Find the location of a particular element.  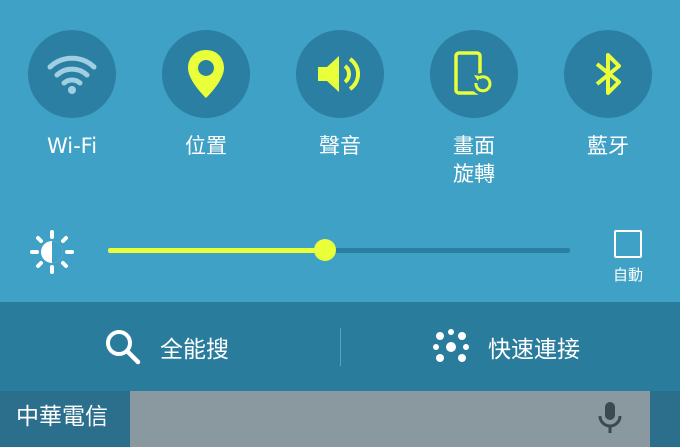

brightness-slider-fill is located at coordinates (217, 250).